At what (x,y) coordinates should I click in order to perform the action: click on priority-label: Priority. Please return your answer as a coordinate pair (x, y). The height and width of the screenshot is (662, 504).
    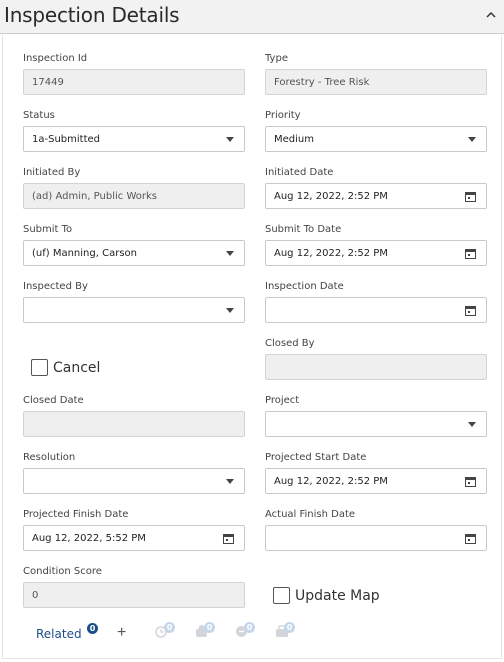
    Looking at the image, I should click on (283, 115).